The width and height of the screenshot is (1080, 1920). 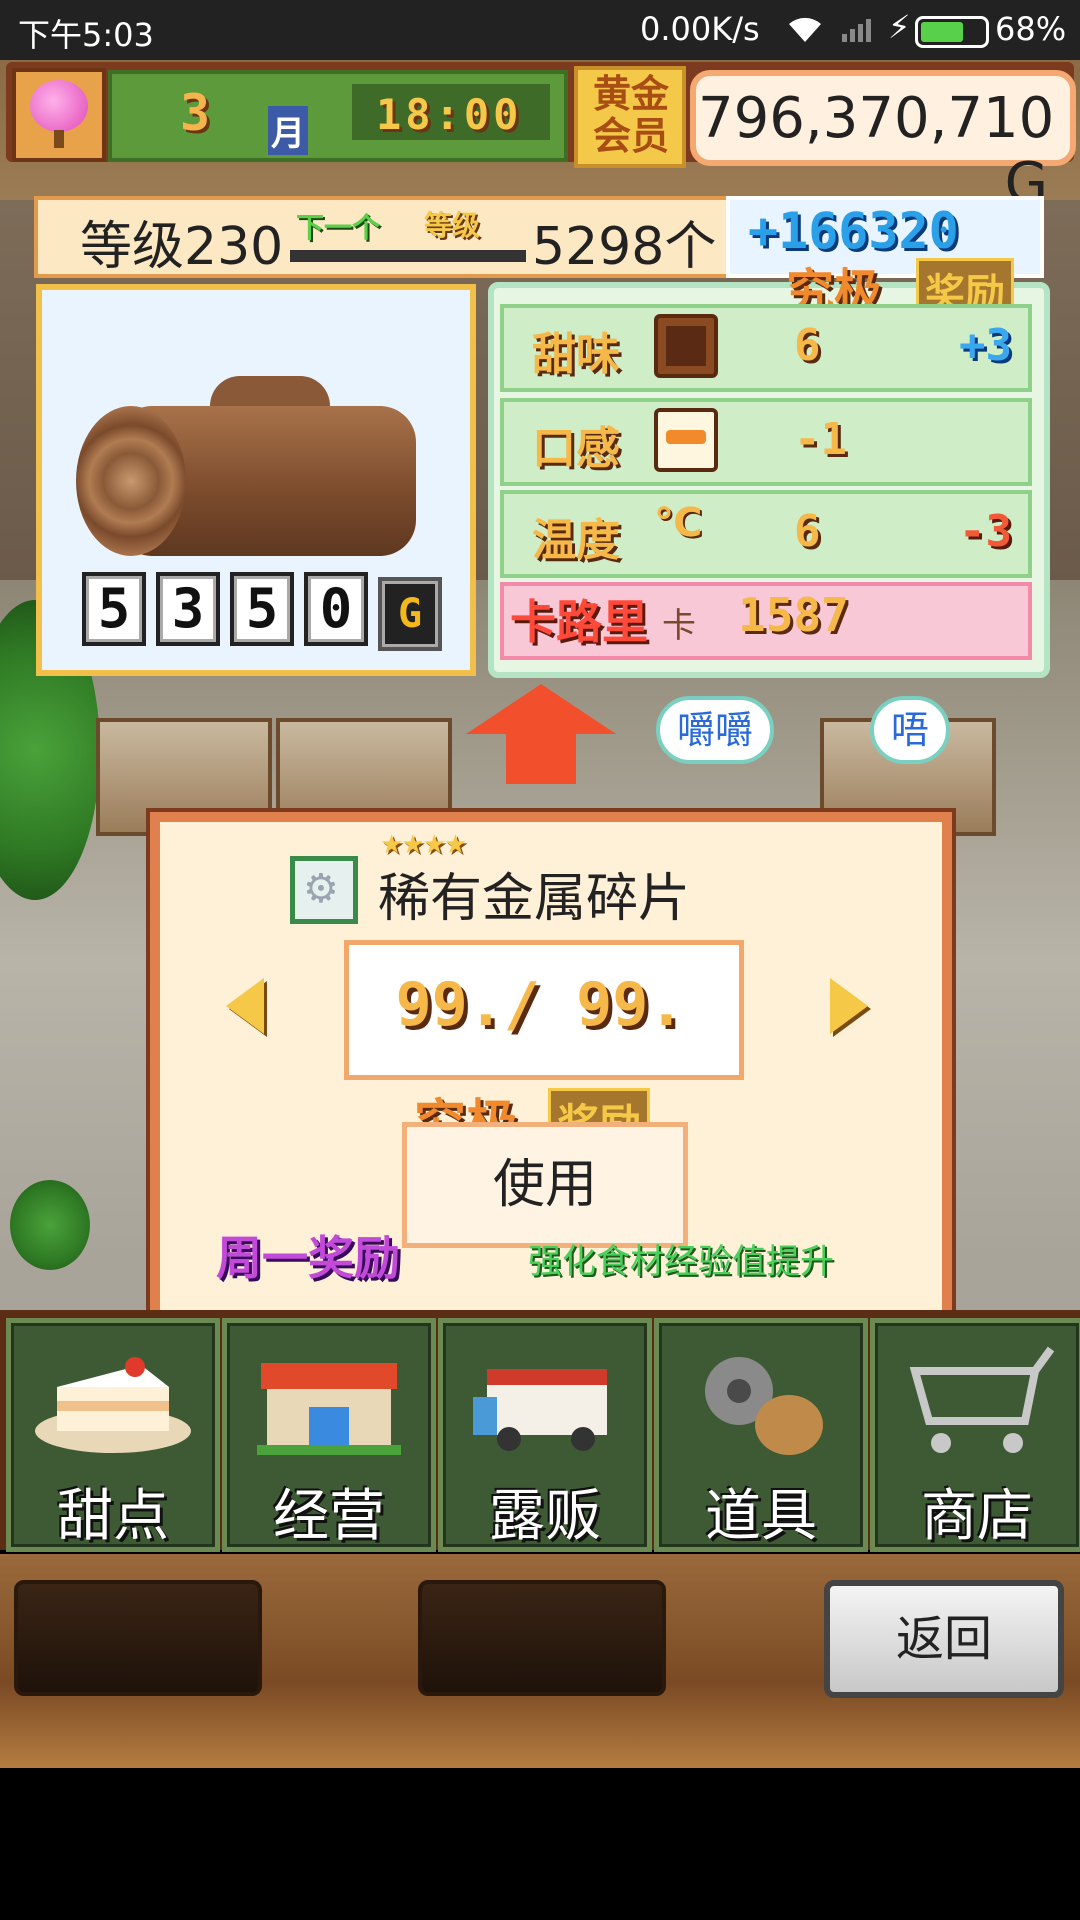 I want to click on level-text: 等级230, so click(x=182, y=247).